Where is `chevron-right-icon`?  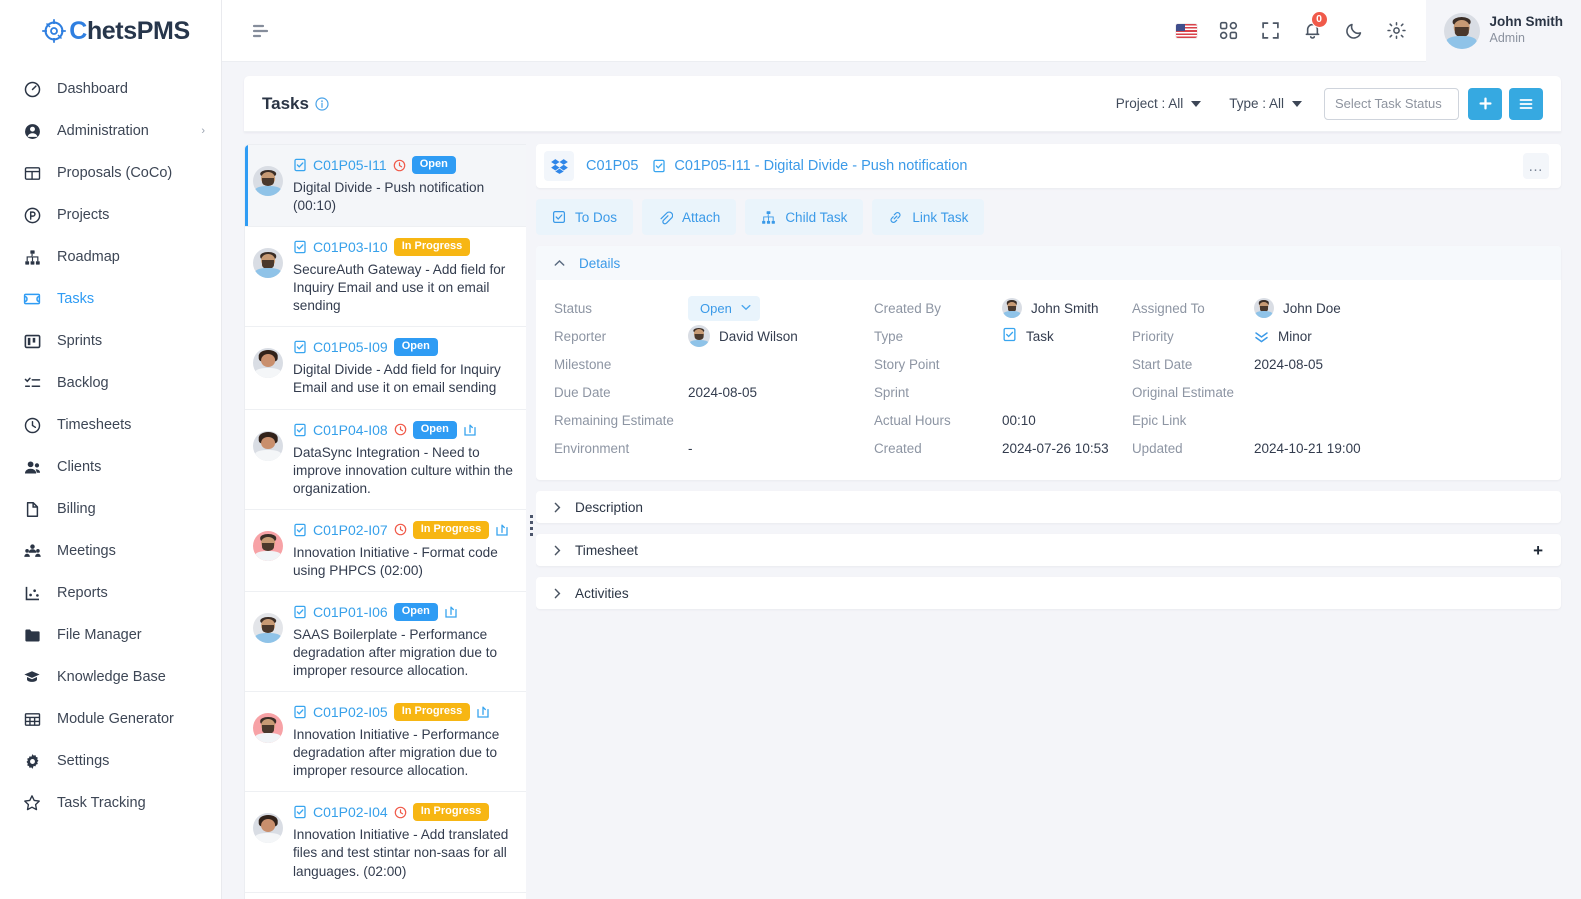
chevron-right-icon is located at coordinates (557, 550).